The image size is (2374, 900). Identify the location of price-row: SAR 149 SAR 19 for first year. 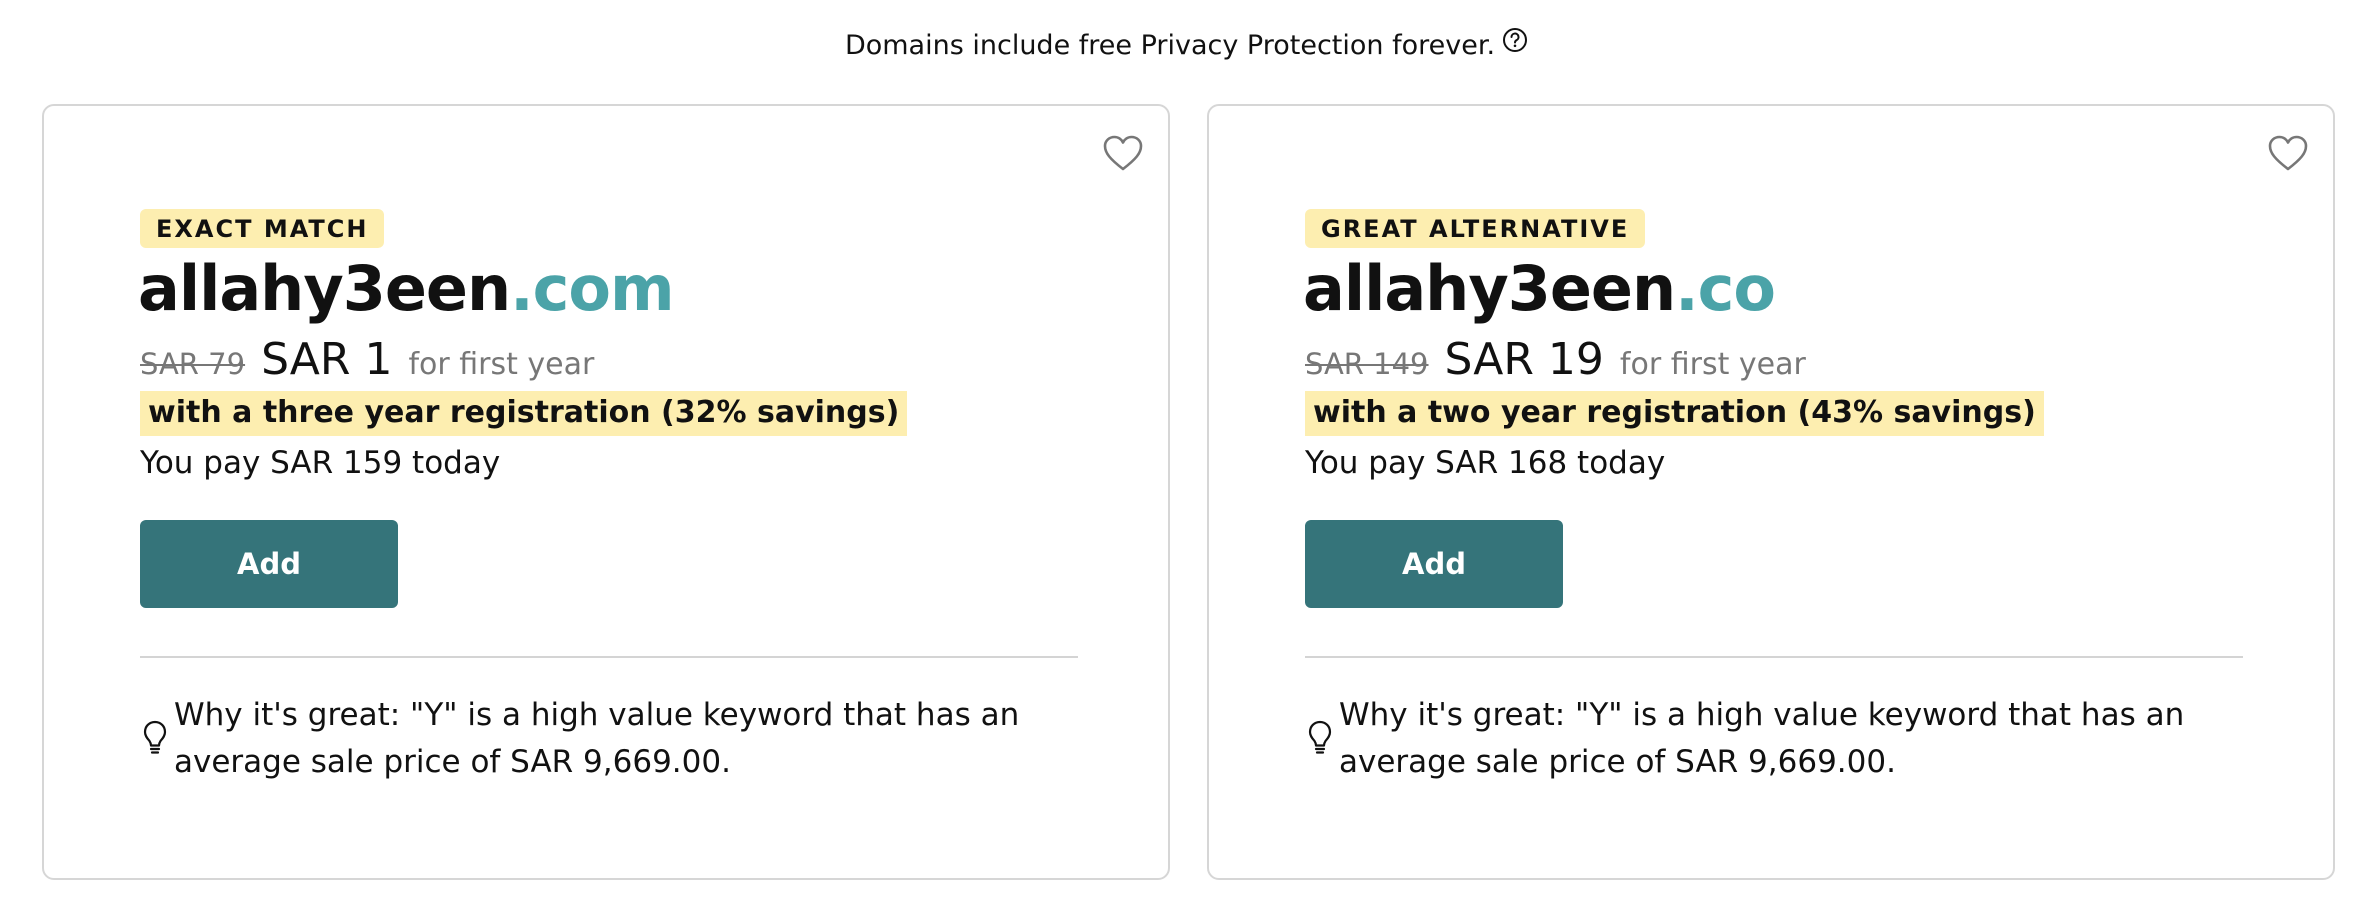
(1555, 359).